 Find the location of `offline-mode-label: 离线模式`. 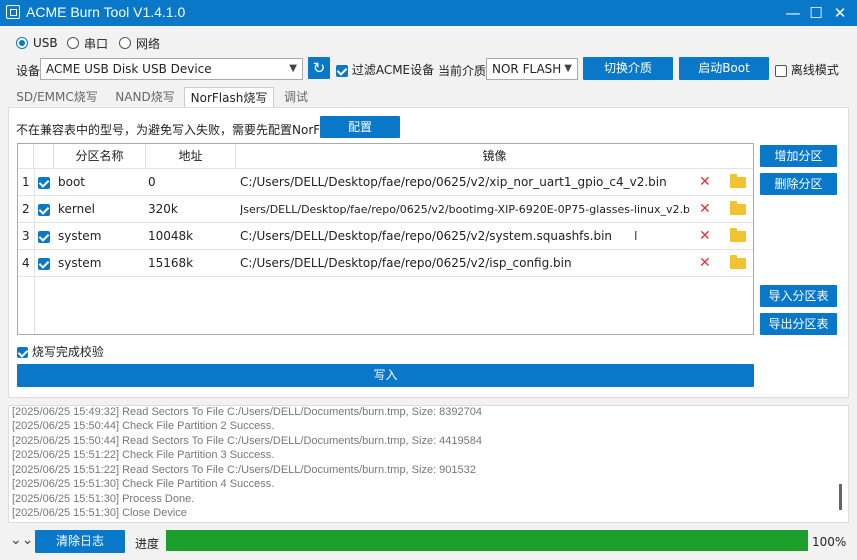

offline-mode-label: 离线模式 is located at coordinates (814, 70).